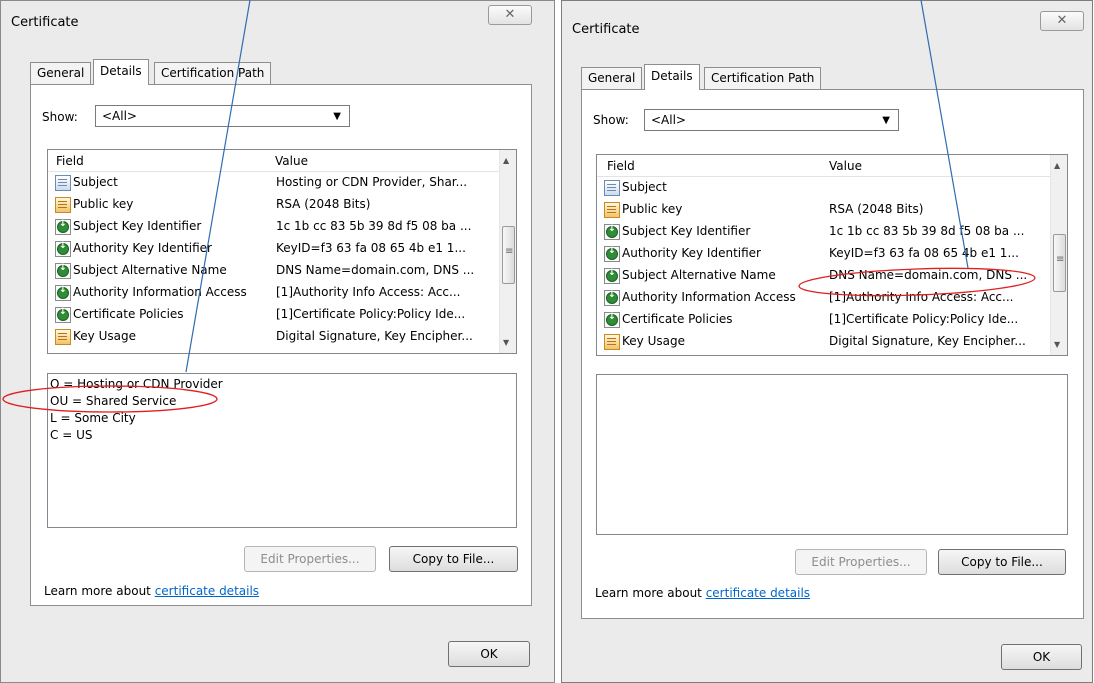 This screenshot has width=1094, height=683. I want to click on field-name: Key Usage, so click(104, 336).